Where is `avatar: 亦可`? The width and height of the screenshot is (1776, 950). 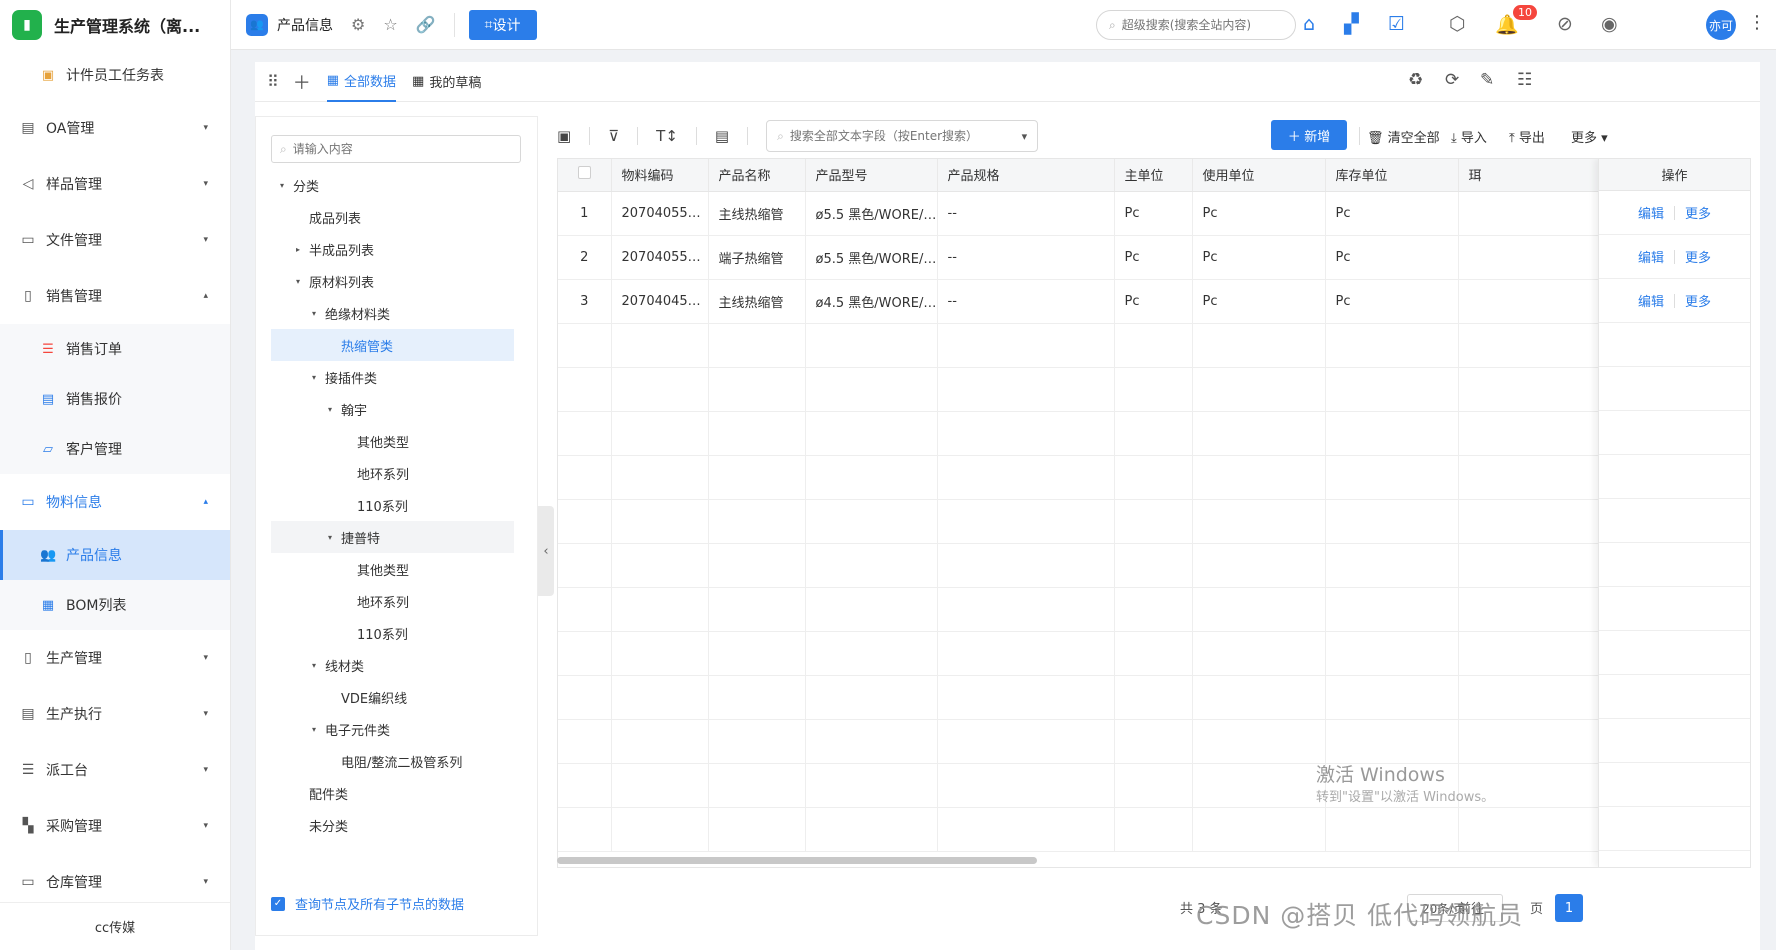 avatar: 亦可 is located at coordinates (1721, 25).